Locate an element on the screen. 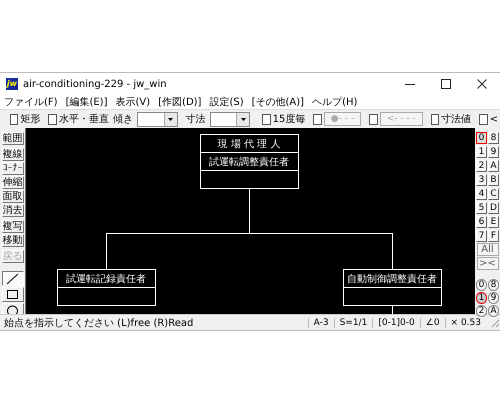 Image resolution: width=500 pixels, height=400 pixels. circle-tool-button is located at coordinates (13, 308).